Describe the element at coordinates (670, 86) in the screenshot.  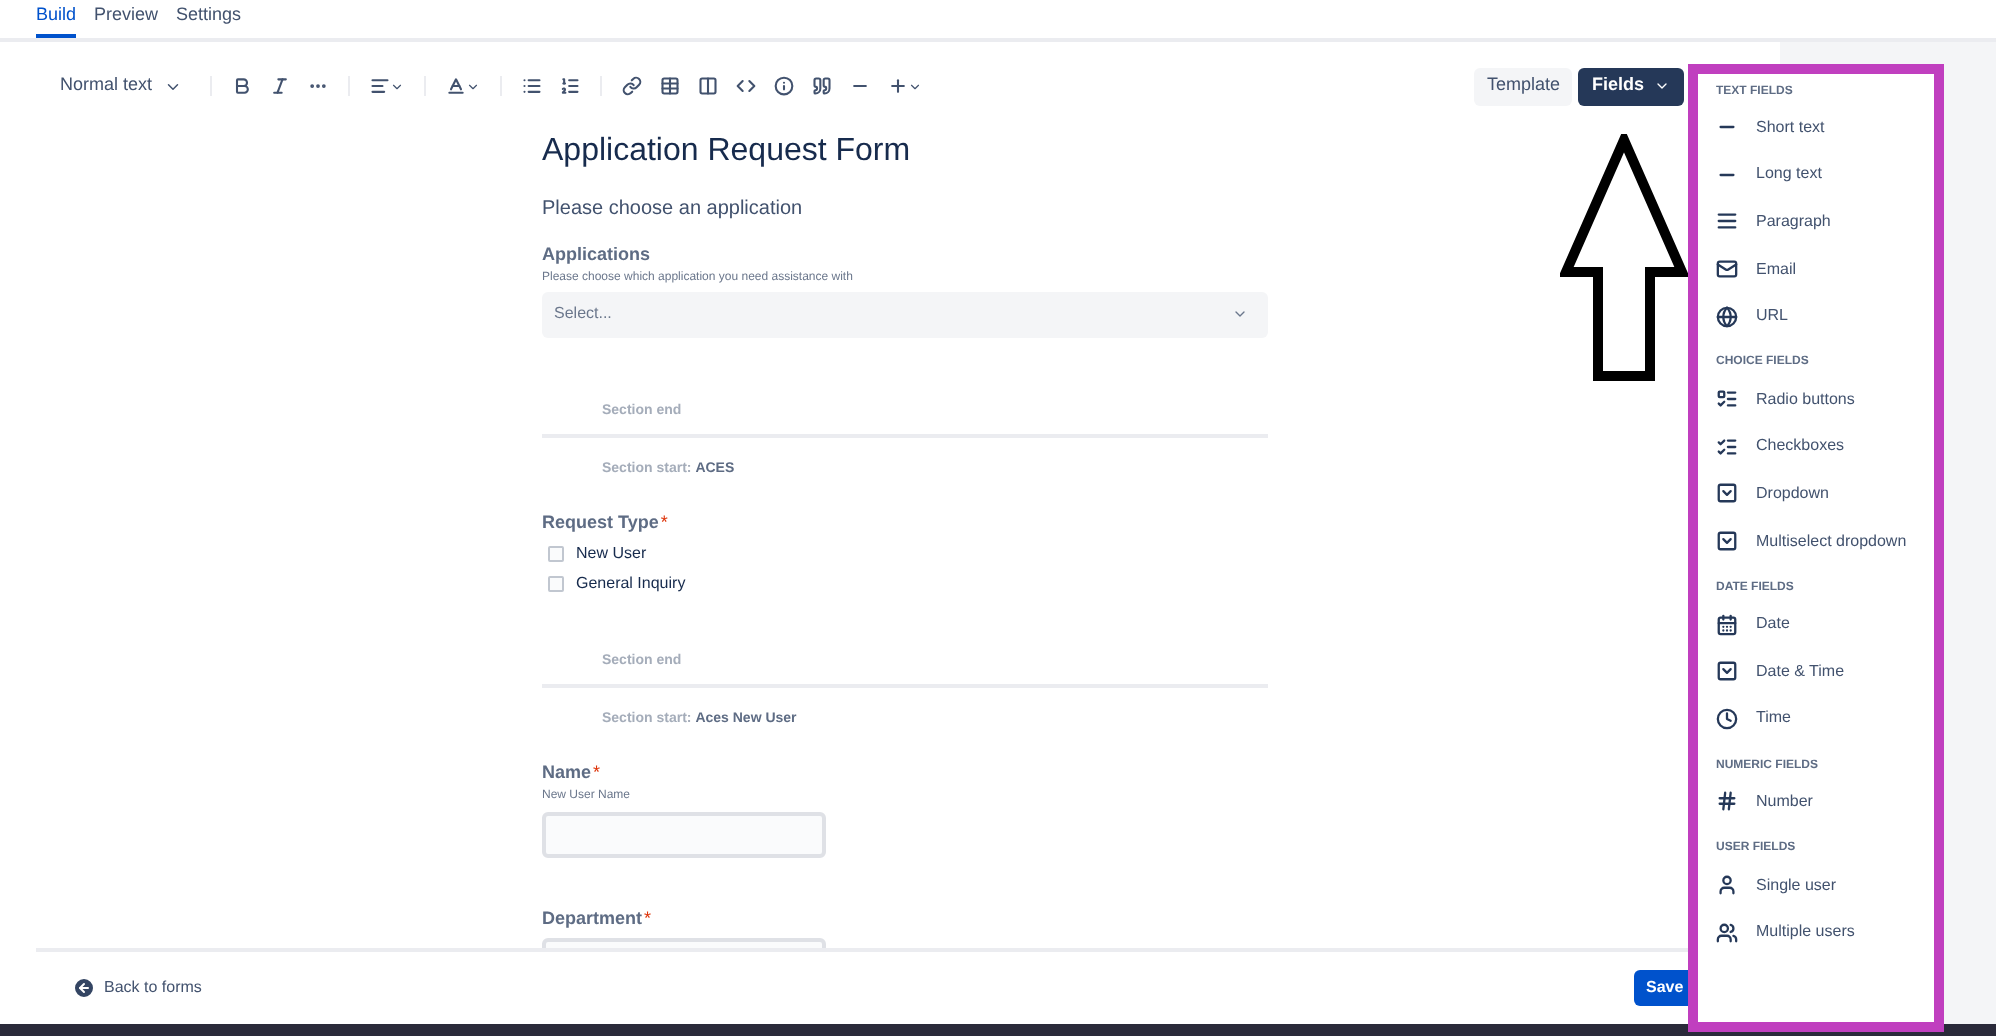
I see `table-icon` at that location.